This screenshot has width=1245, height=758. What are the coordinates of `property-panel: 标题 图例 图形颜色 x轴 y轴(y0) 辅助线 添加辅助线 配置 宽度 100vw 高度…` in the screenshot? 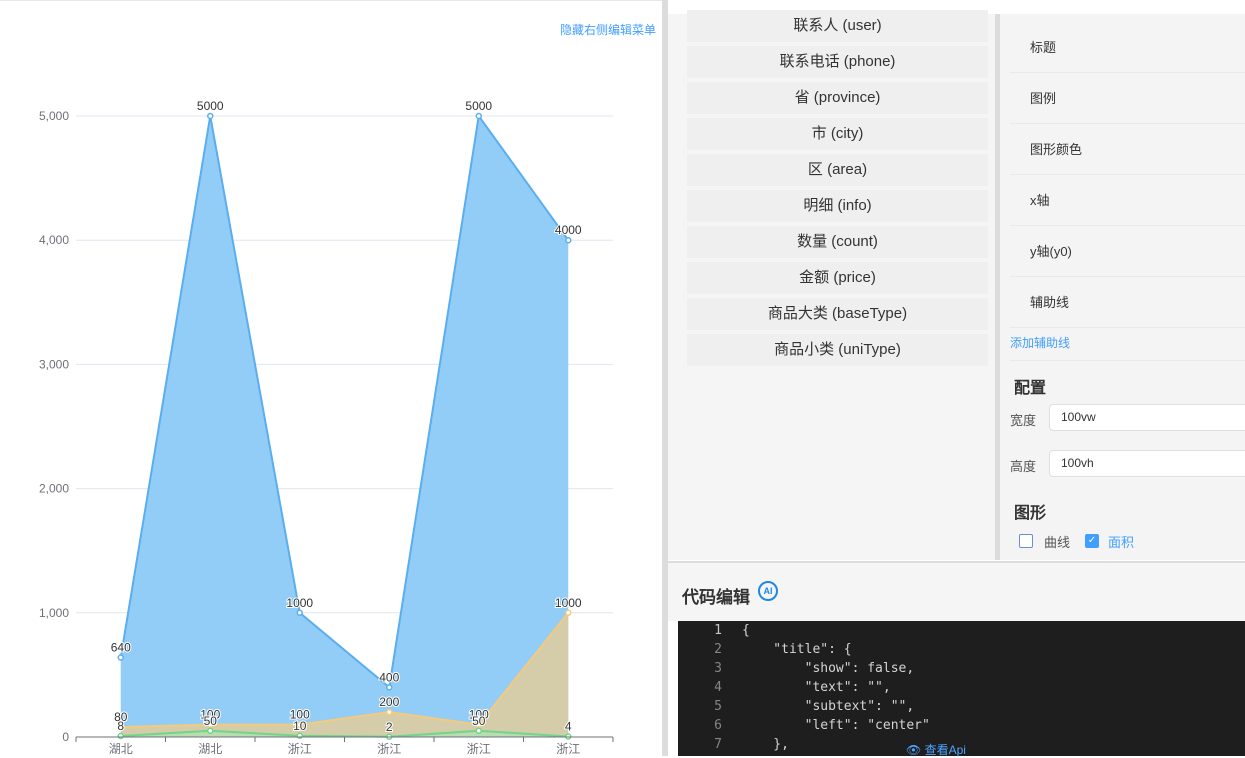 It's located at (1122, 287).